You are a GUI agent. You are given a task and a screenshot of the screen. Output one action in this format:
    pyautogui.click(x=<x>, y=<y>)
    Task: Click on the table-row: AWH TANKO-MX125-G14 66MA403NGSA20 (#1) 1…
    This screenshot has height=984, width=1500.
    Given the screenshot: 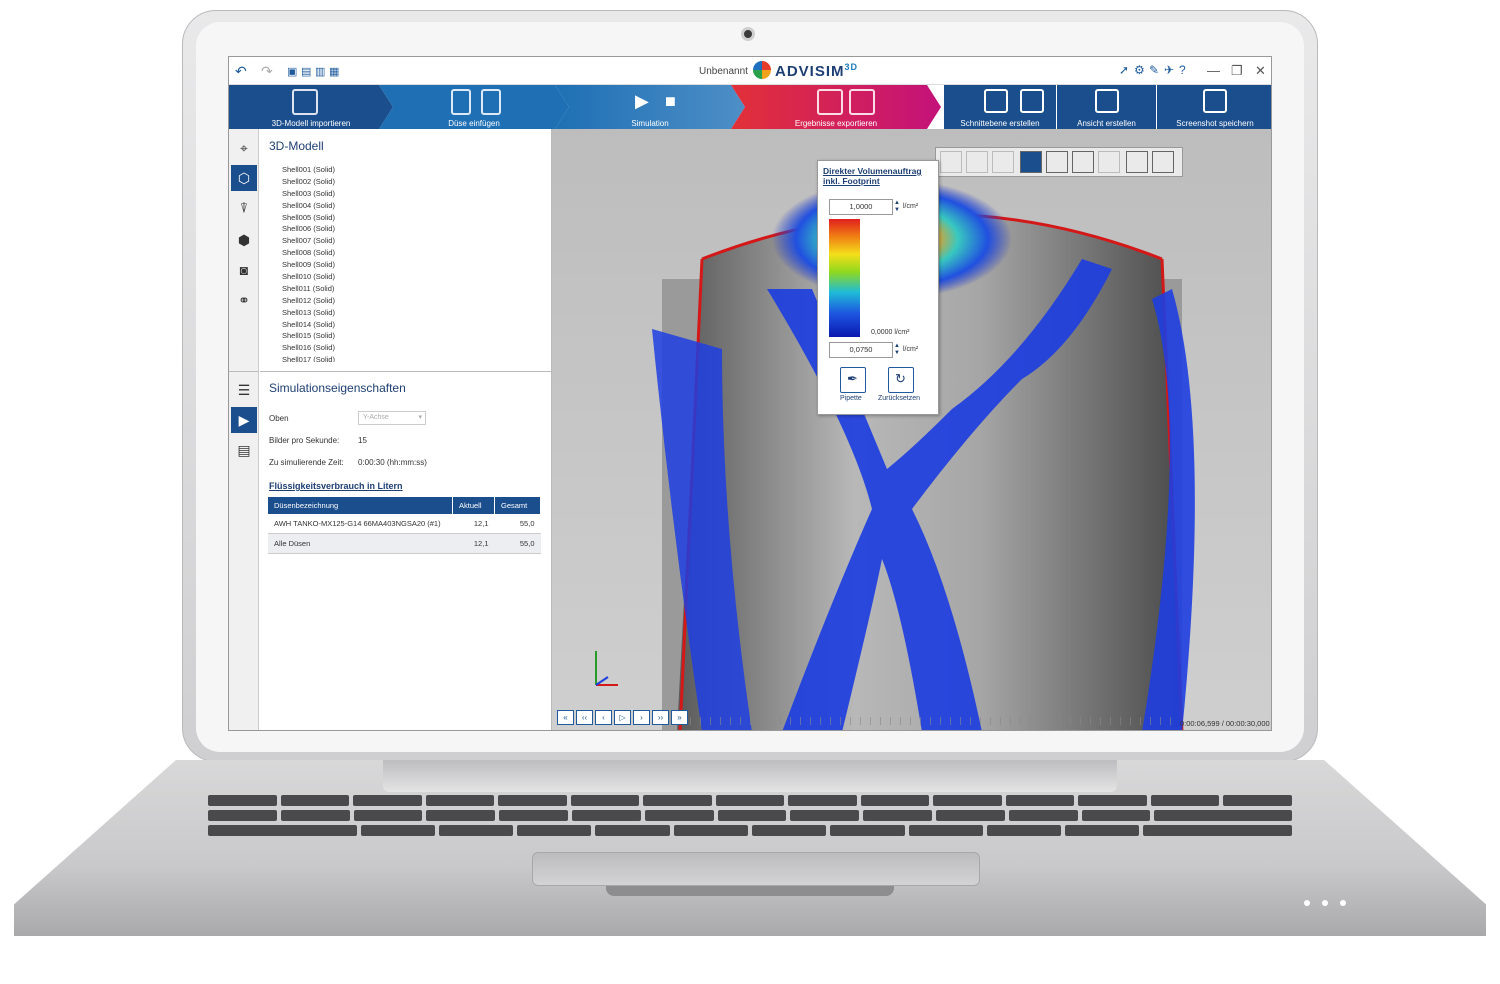 What is the action you would take?
    pyautogui.click(x=404, y=524)
    